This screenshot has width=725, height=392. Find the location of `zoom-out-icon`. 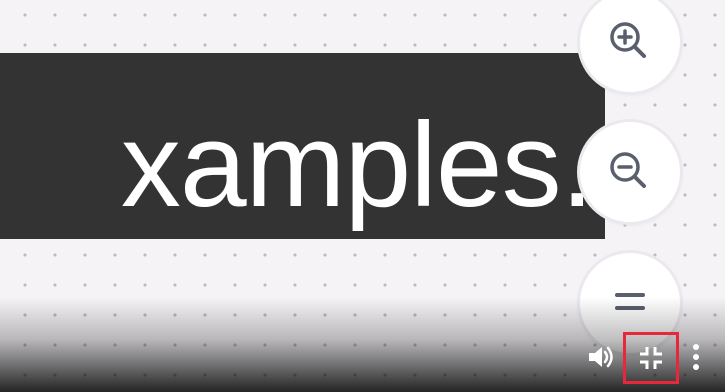

zoom-out-icon is located at coordinates (628, 170).